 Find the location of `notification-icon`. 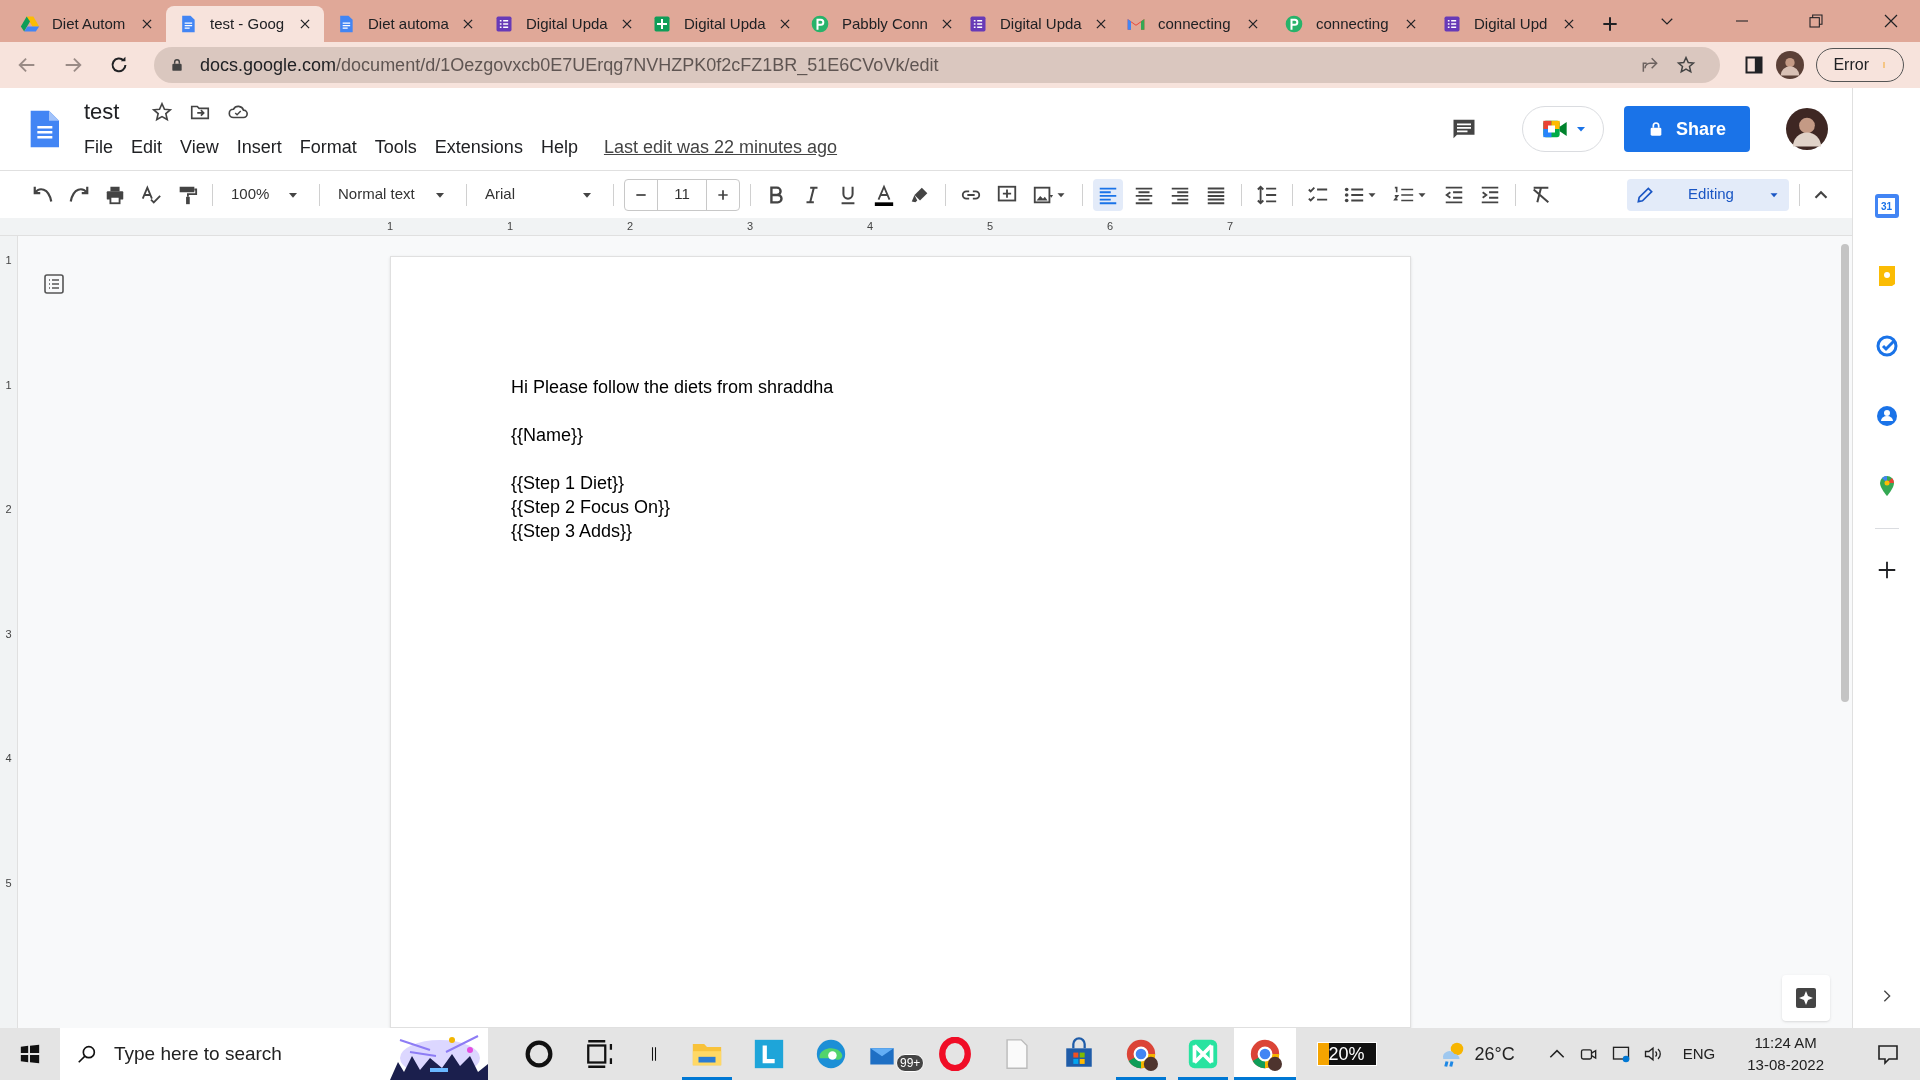

notification-icon is located at coordinates (1888, 1054).